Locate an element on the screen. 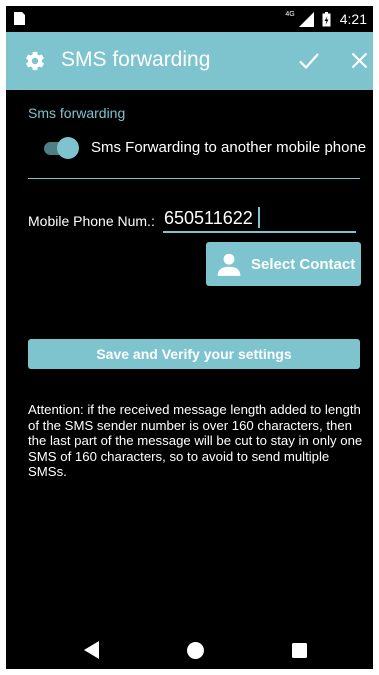  battery-icon is located at coordinates (326, 18).